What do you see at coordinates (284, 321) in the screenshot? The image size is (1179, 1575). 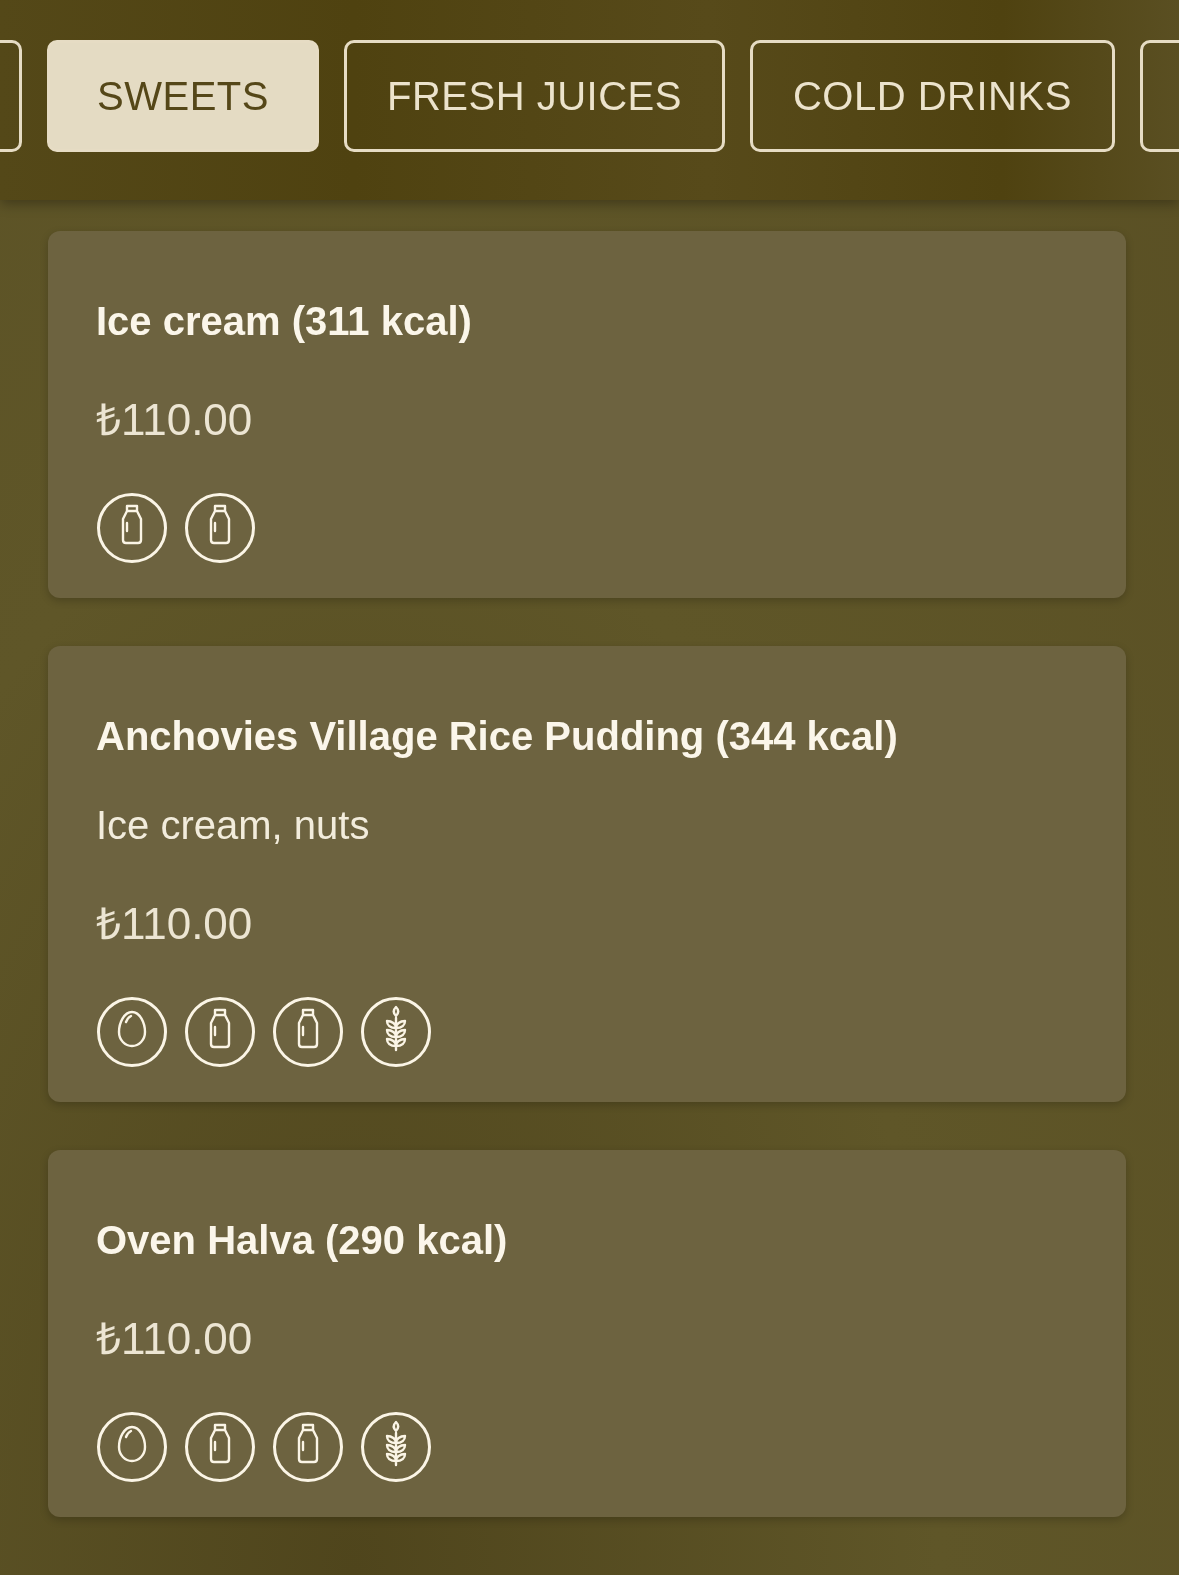 I see `item-title: Ice cream (311 kcal)` at bounding box center [284, 321].